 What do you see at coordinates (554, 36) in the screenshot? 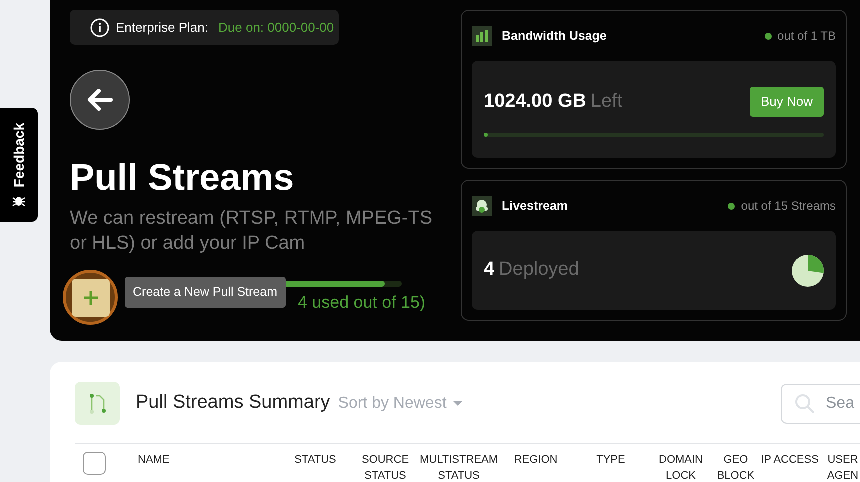
I see `card-title: Bandwidth Usage` at bounding box center [554, 36].